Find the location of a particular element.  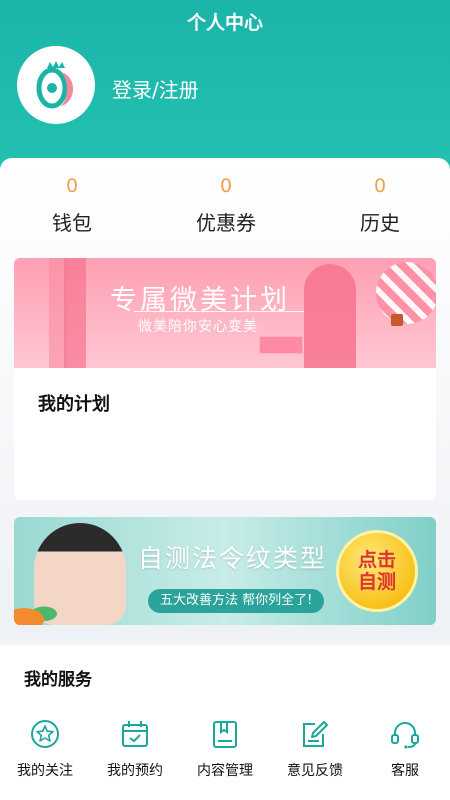

service-customer-support: 客服 is located at coordinates (405, 749).